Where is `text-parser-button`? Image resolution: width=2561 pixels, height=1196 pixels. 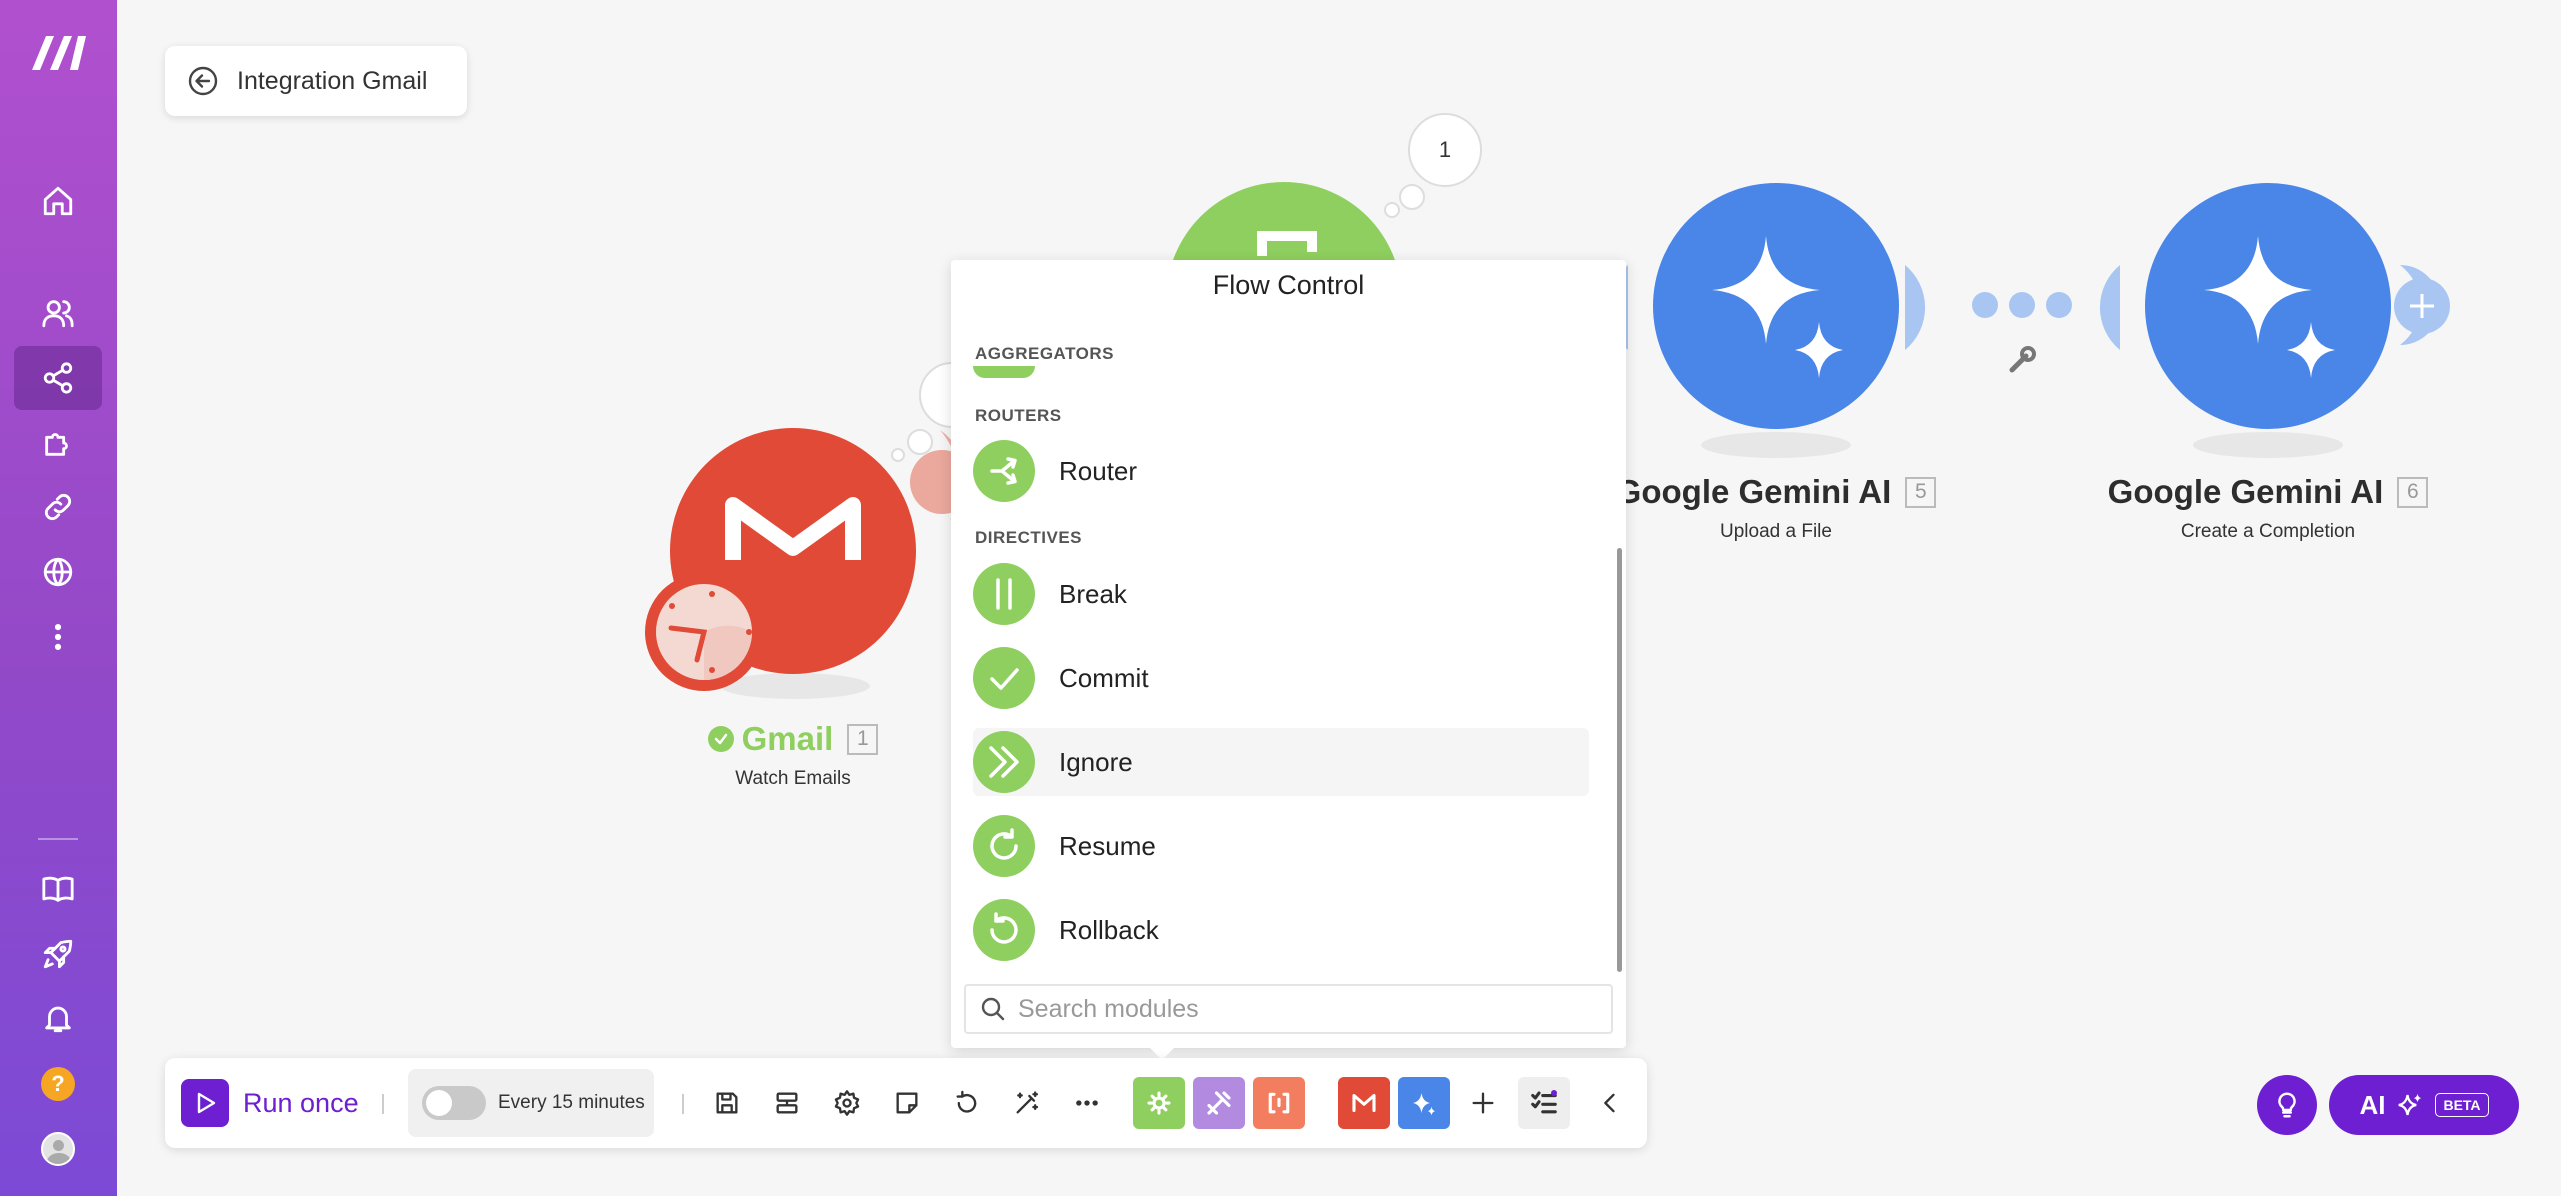 text-parser-button is located at coordinates (1279, 1103).